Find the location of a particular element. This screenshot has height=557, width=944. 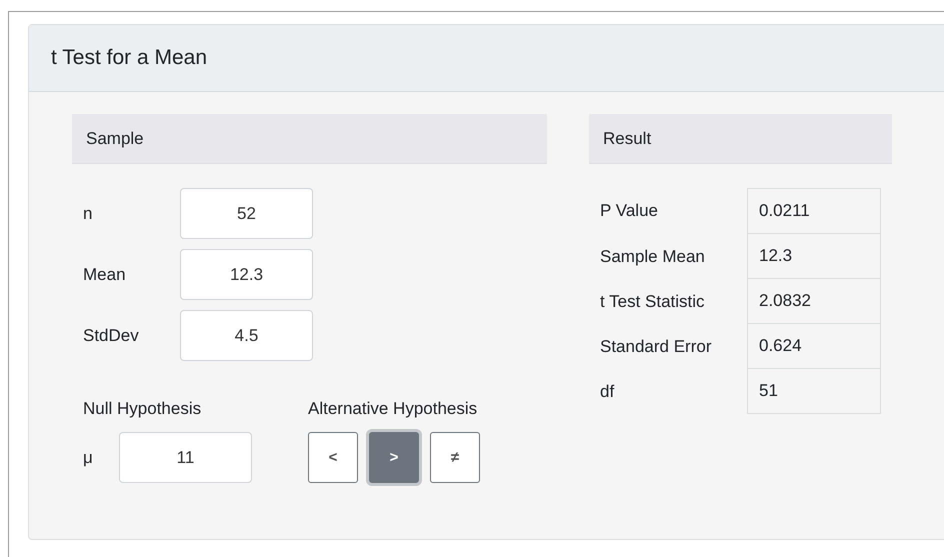

input-field: 4.5 is located at coordinates (246, 335).